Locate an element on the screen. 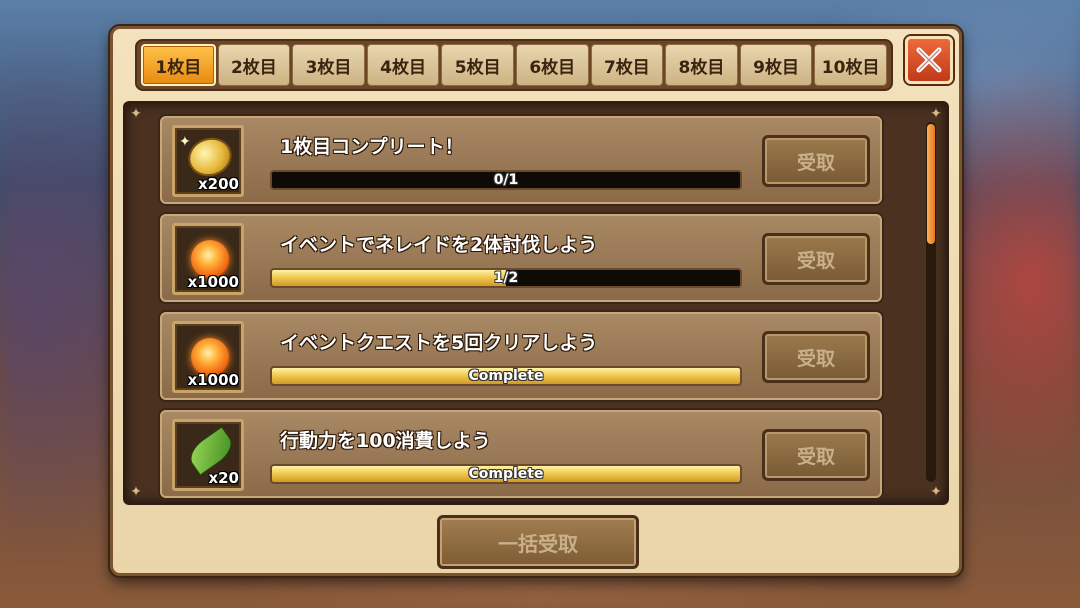 This screenshot has height=608, width=1080. tab-sheet-9: 9枚目 is located at coordinates (776, 65).